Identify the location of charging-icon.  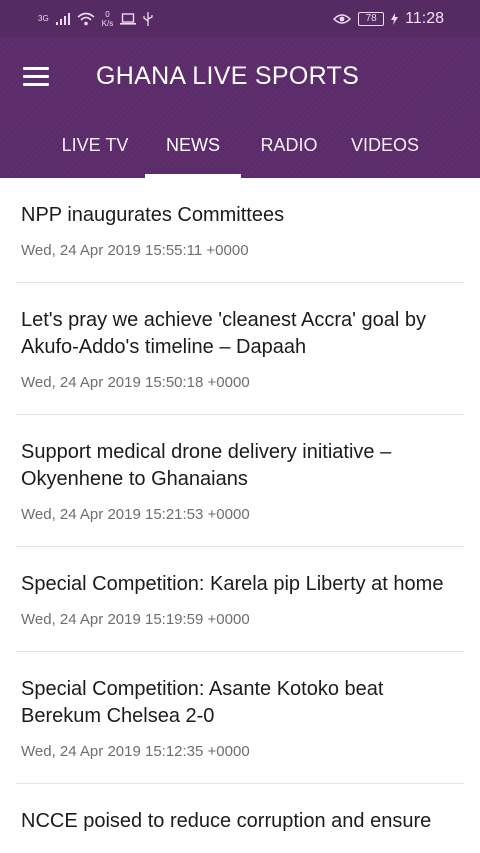
(395, 19).